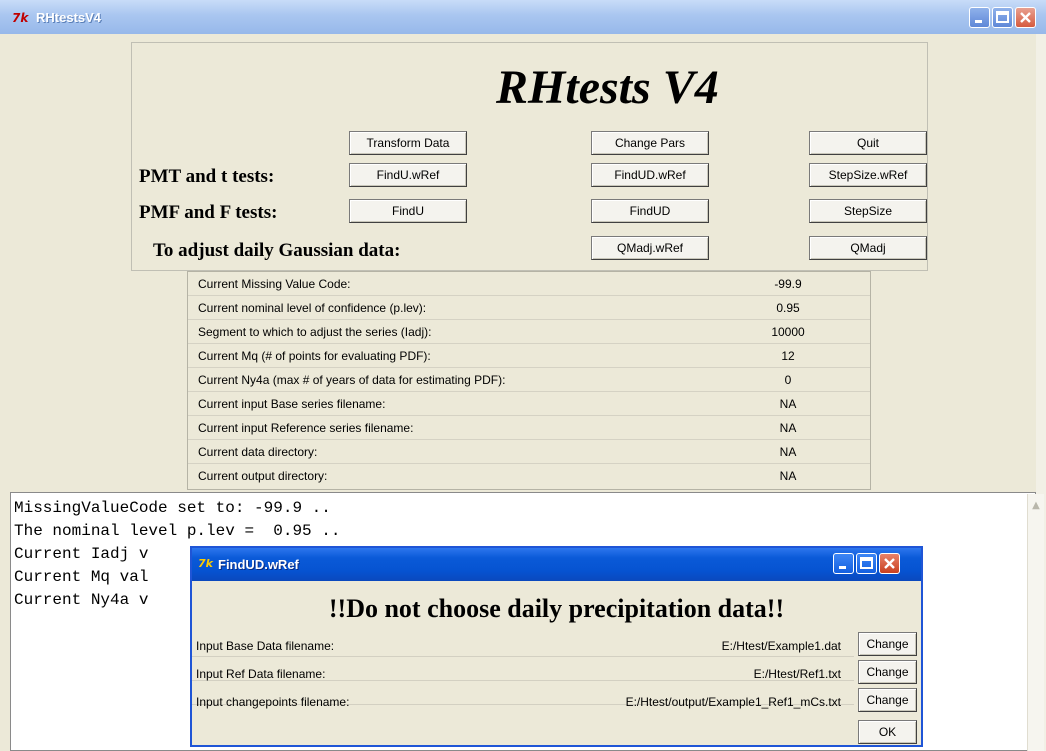 This screenshot has height=751, width=1046. I want to click on scroll-up-arrow-icon: ▲, so click(1036, 506).